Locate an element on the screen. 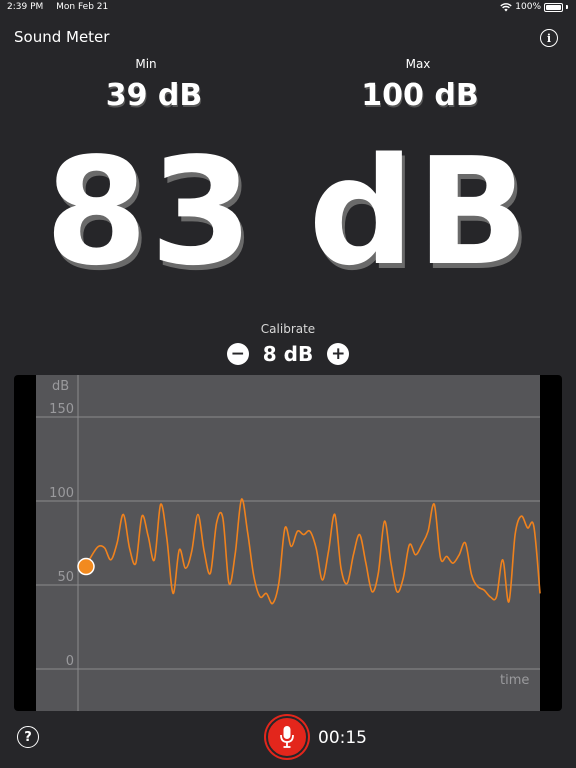 The height and width of the screenshot is (768, 576). record-button is located at coordinates (287, 737).